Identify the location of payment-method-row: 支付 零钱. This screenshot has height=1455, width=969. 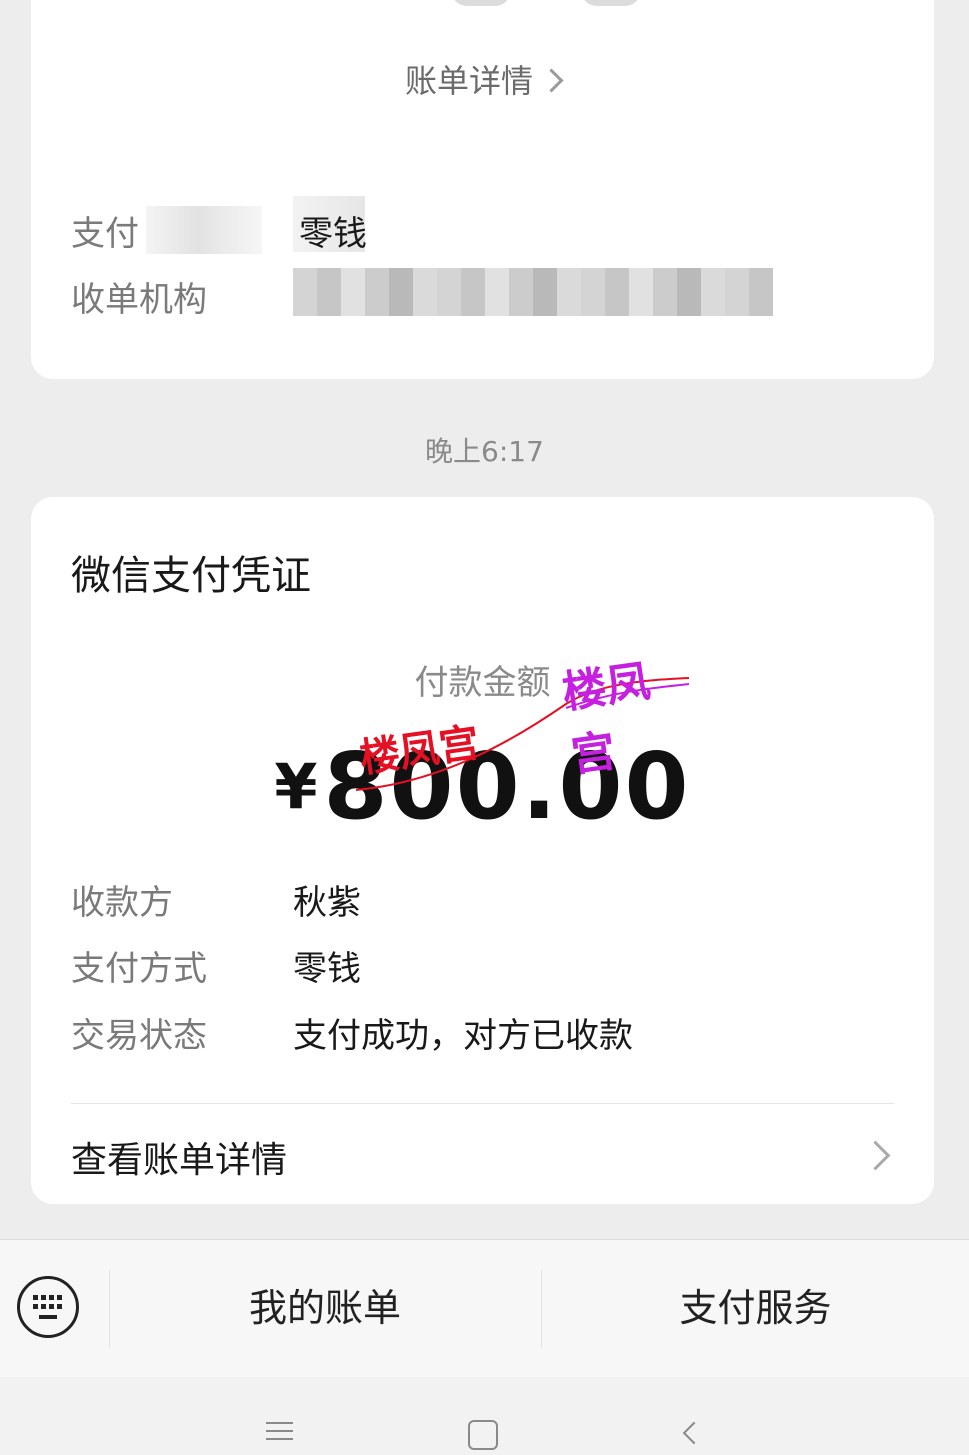
(482, 227).